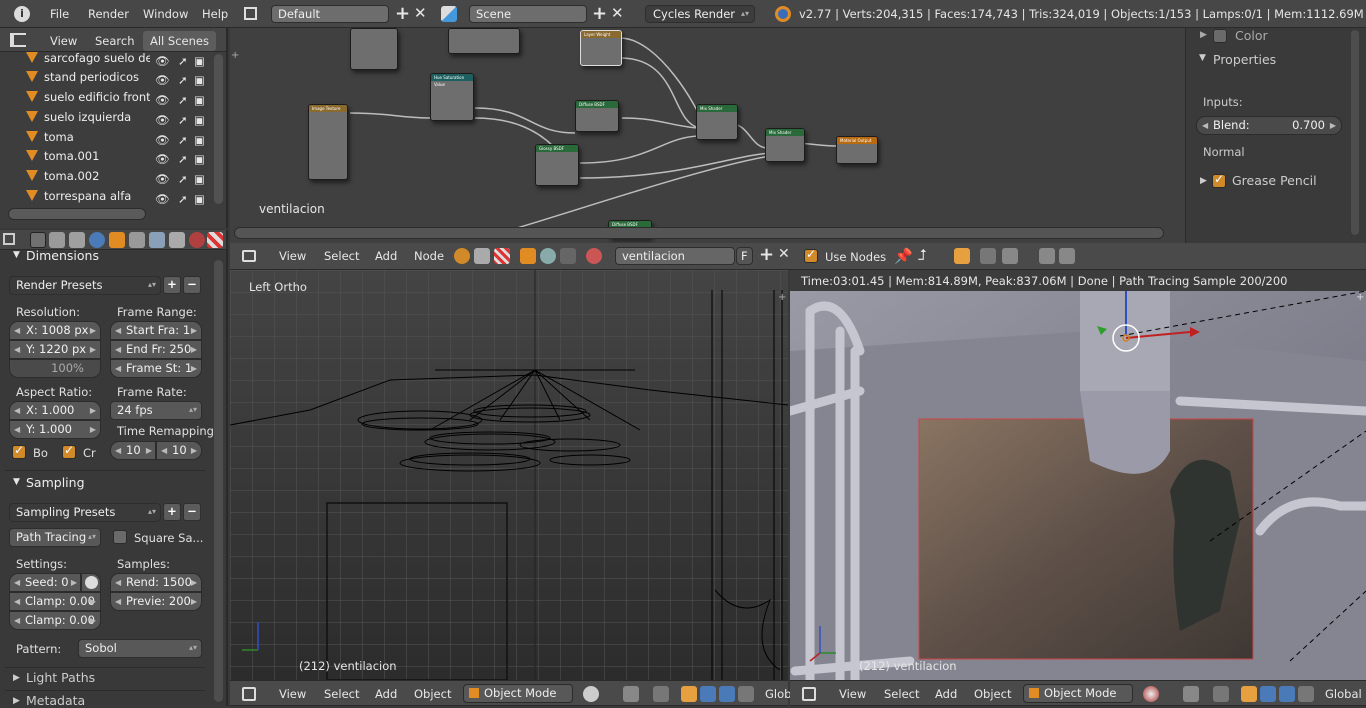 The height and width of the screenshot is (708, 1366). I want to click on compositing-nodes-icon, so click(482, 256).